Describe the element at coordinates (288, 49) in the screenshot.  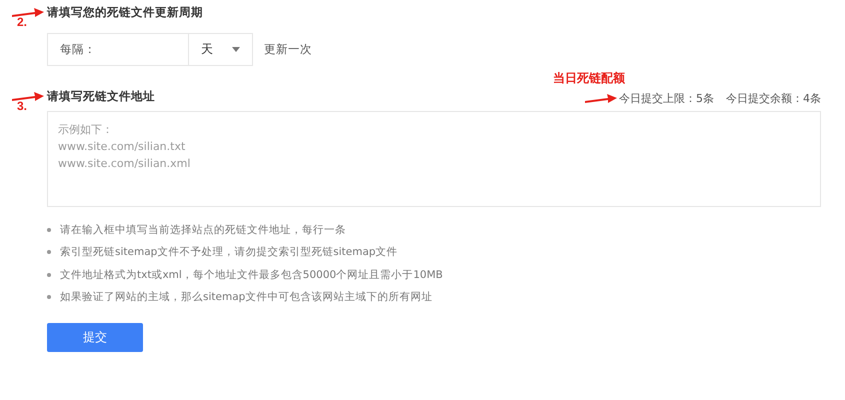
I see `interval-suffix: 更新一次` at that location.